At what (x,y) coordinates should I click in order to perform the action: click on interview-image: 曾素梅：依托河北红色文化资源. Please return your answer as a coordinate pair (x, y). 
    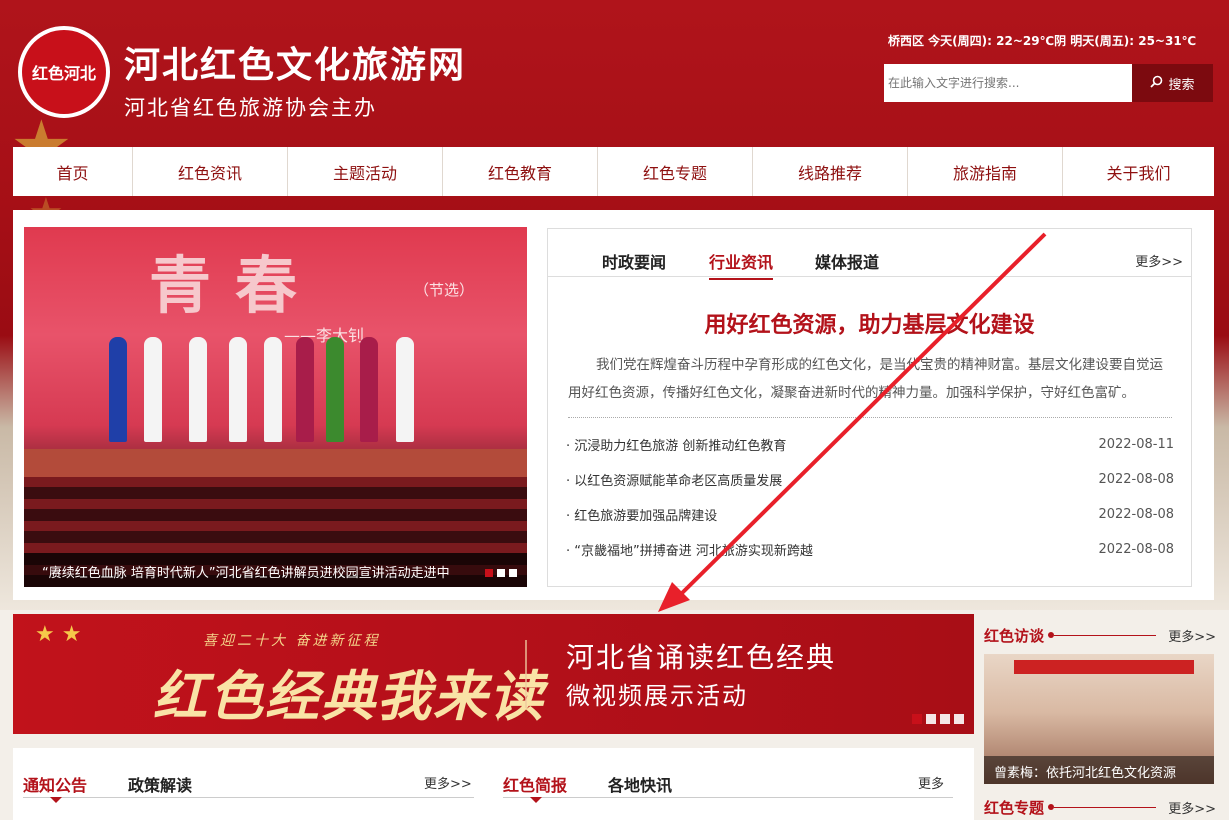
    Looking at the image, I should click on (1099, 719).